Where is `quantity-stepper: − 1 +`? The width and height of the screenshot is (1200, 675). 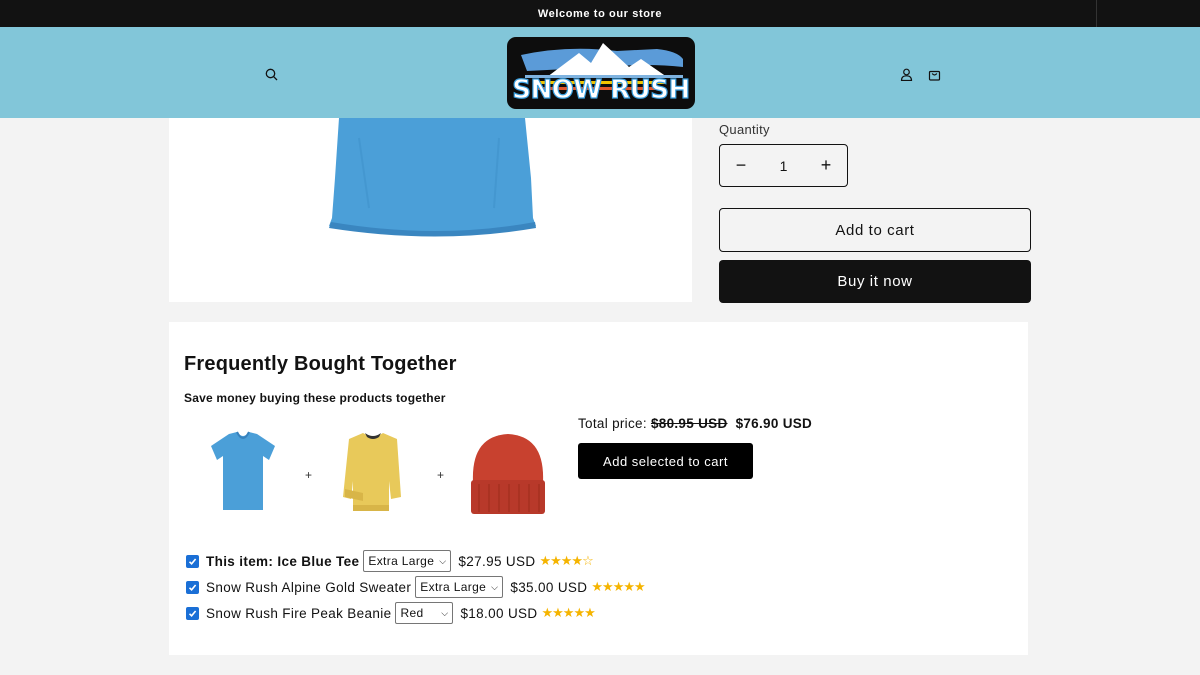
quantity-stepper: − 1 + is located at coordinates (783, 165).